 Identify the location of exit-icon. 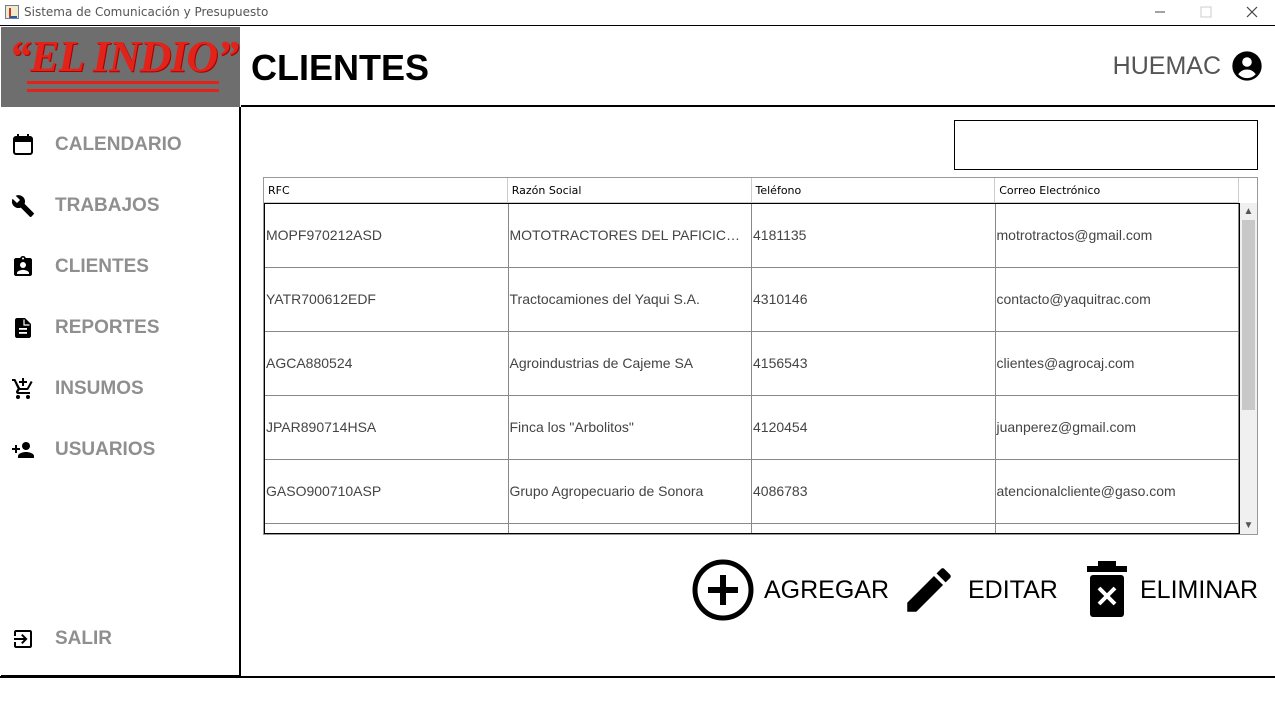
(23, 639).